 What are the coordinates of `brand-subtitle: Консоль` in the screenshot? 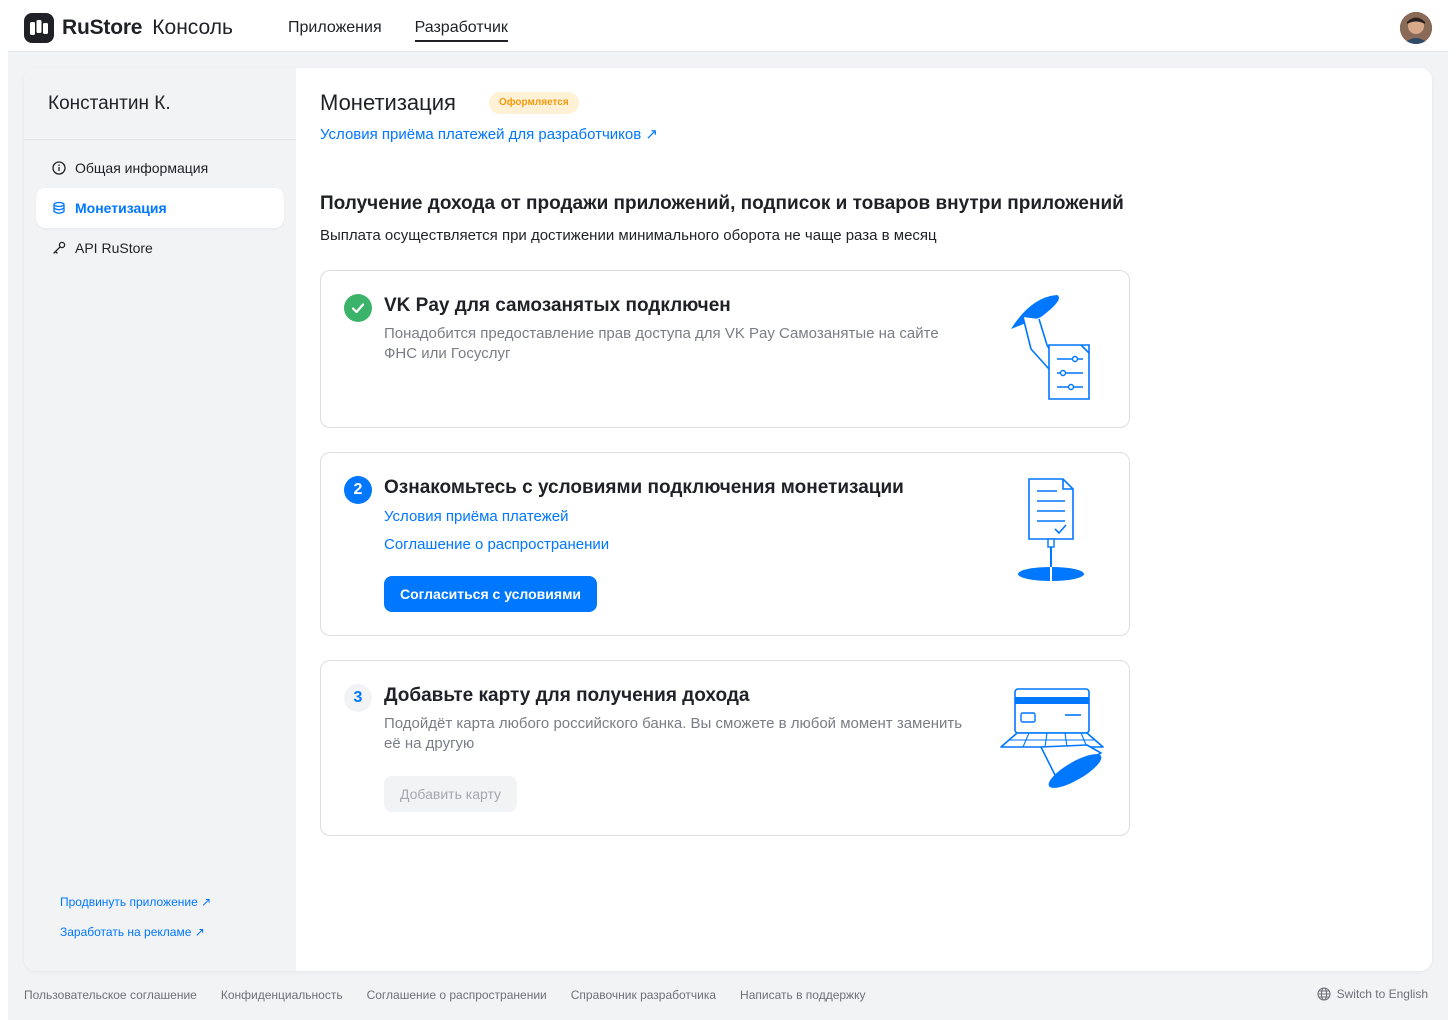 It's located at (192, 27).